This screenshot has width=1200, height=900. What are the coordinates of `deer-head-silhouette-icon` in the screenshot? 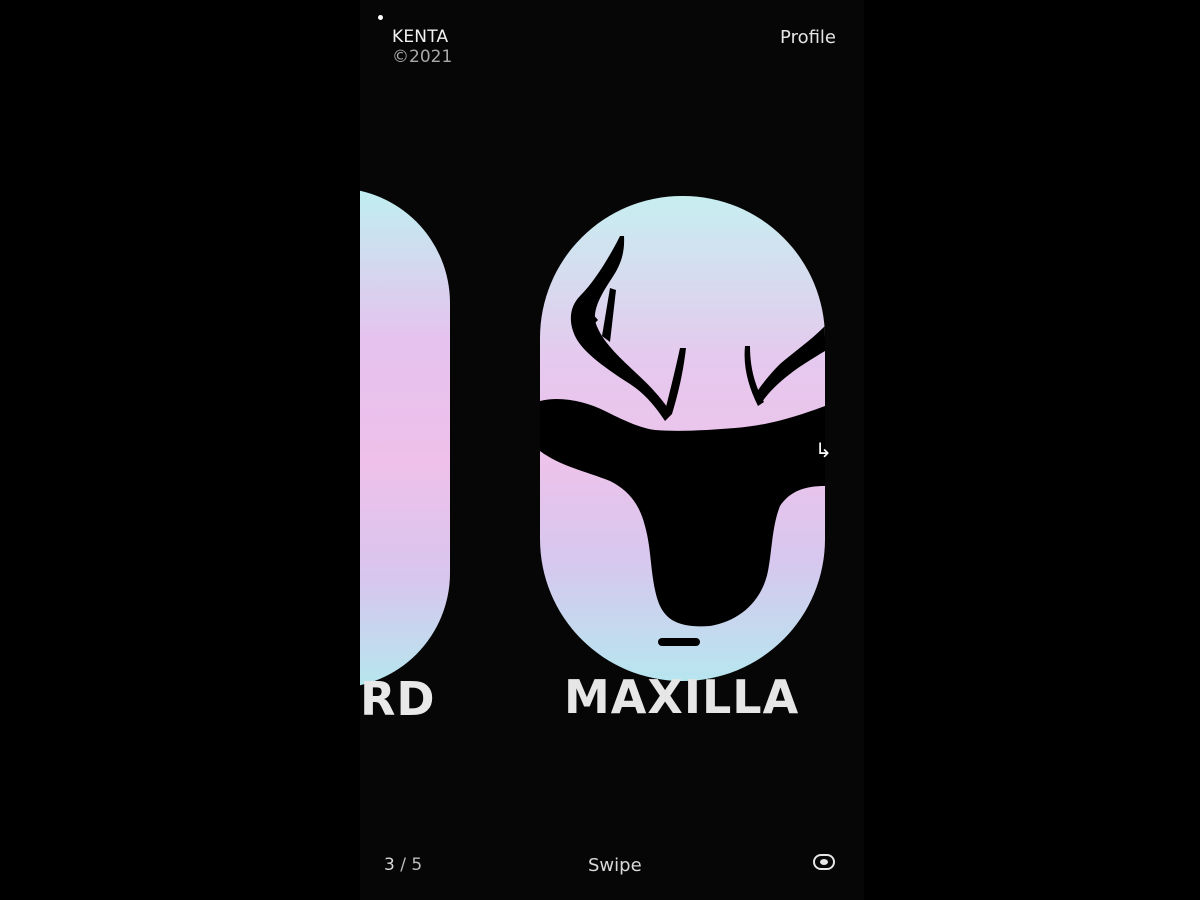 It's located at (682, 441).